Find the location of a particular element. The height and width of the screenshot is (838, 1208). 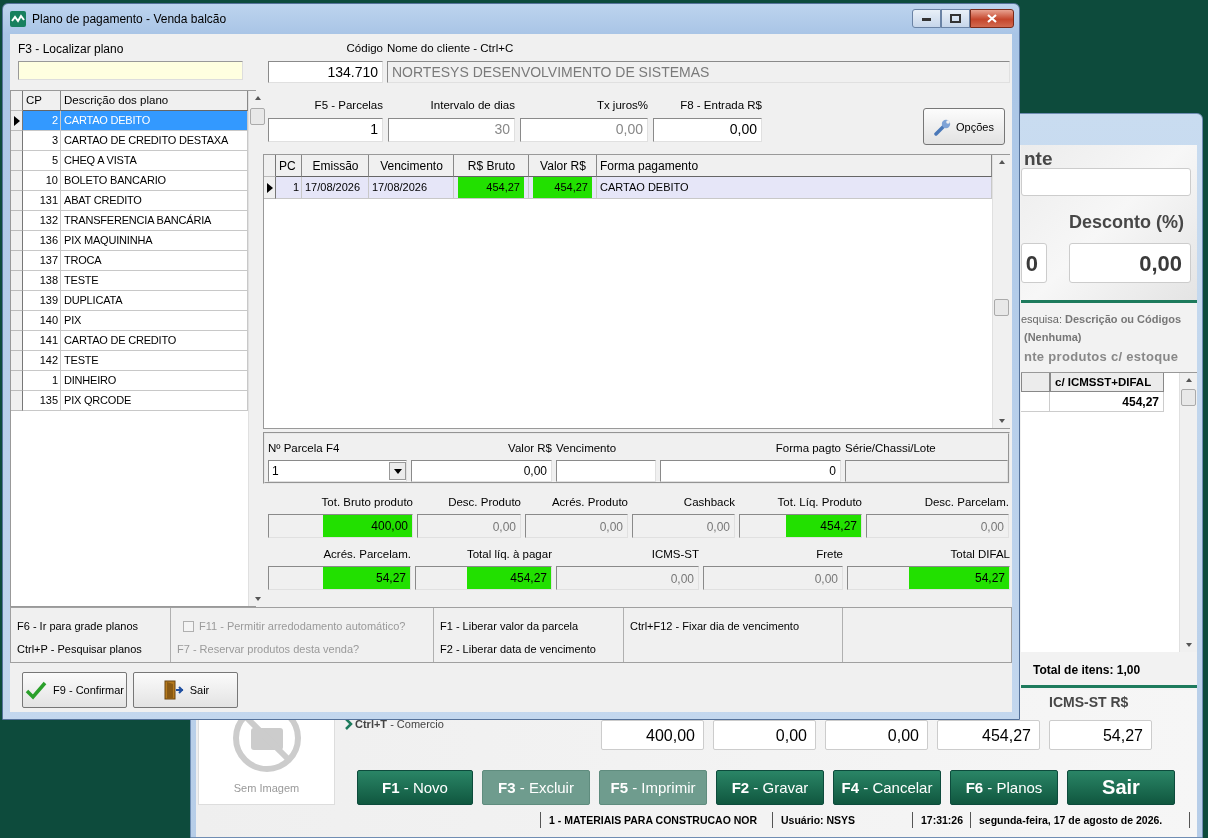

plan-row: 5 CHEQ A VISTA is located at coordinates (129, 161).